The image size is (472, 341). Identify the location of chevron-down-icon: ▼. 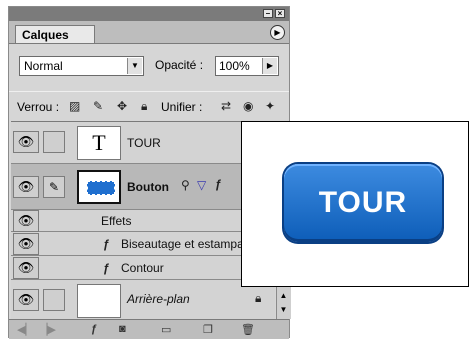
(134, 66).